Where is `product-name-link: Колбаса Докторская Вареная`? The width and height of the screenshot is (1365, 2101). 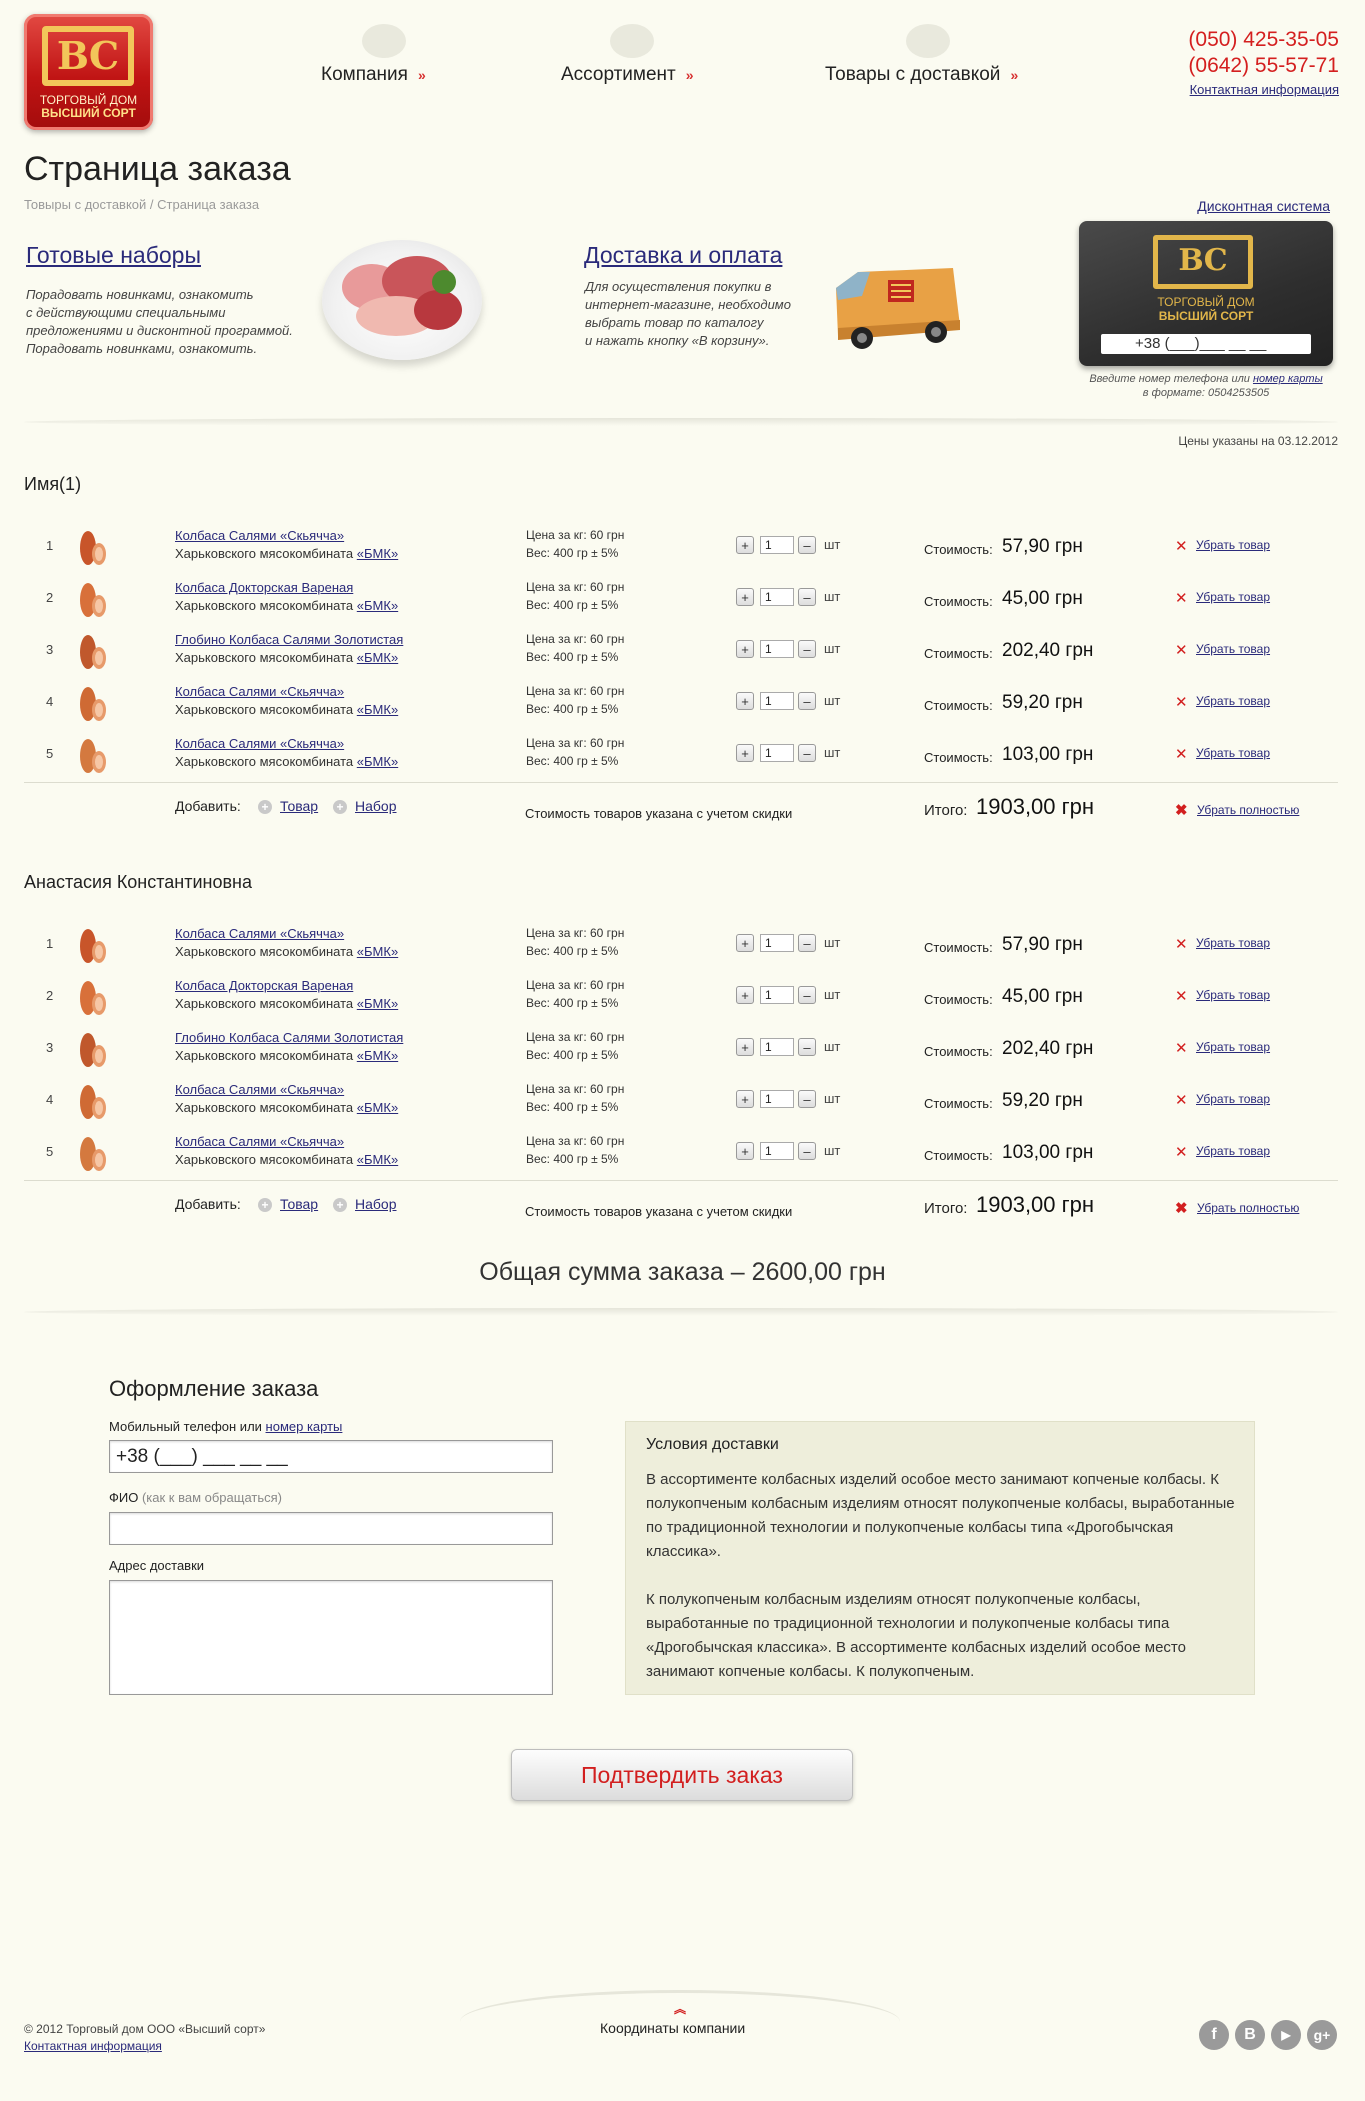 product-name-link: Колбаса Докторская Вареная is located at coordinates (264, 985).